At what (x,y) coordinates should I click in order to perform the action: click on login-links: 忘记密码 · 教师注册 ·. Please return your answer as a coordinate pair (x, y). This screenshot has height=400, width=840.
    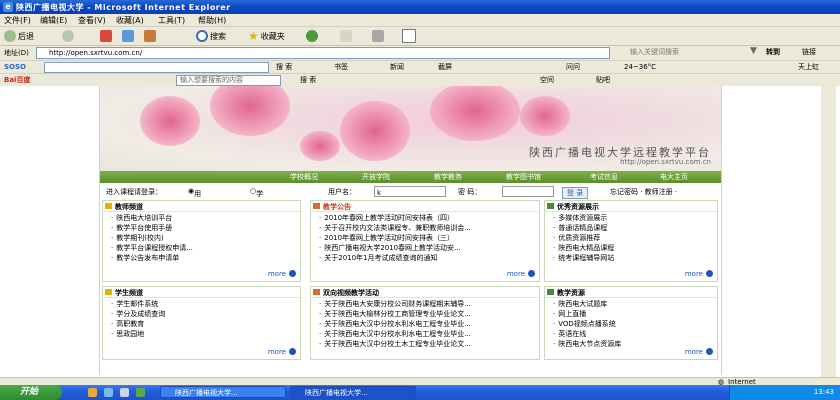
    Looking at the image, I should click on (643, 192).